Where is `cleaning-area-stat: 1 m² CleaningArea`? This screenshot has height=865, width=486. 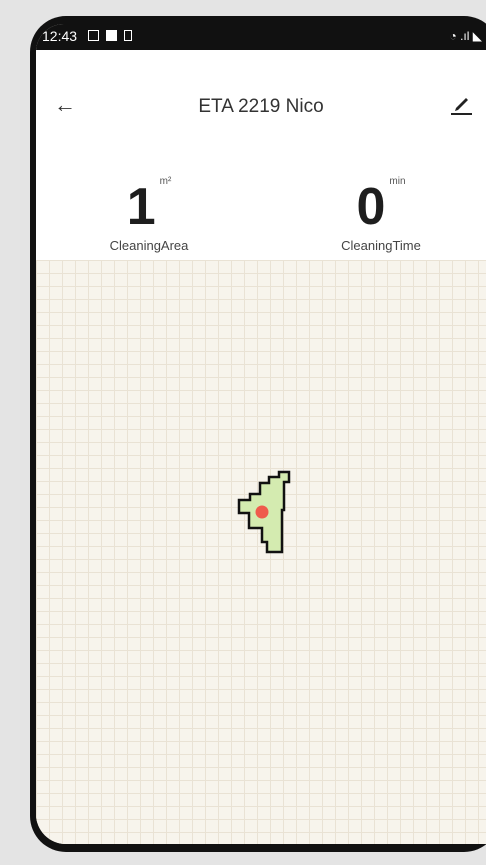 cleaning-area-stat: 1 m² CleaningArea is located at coordinates (149, 214).